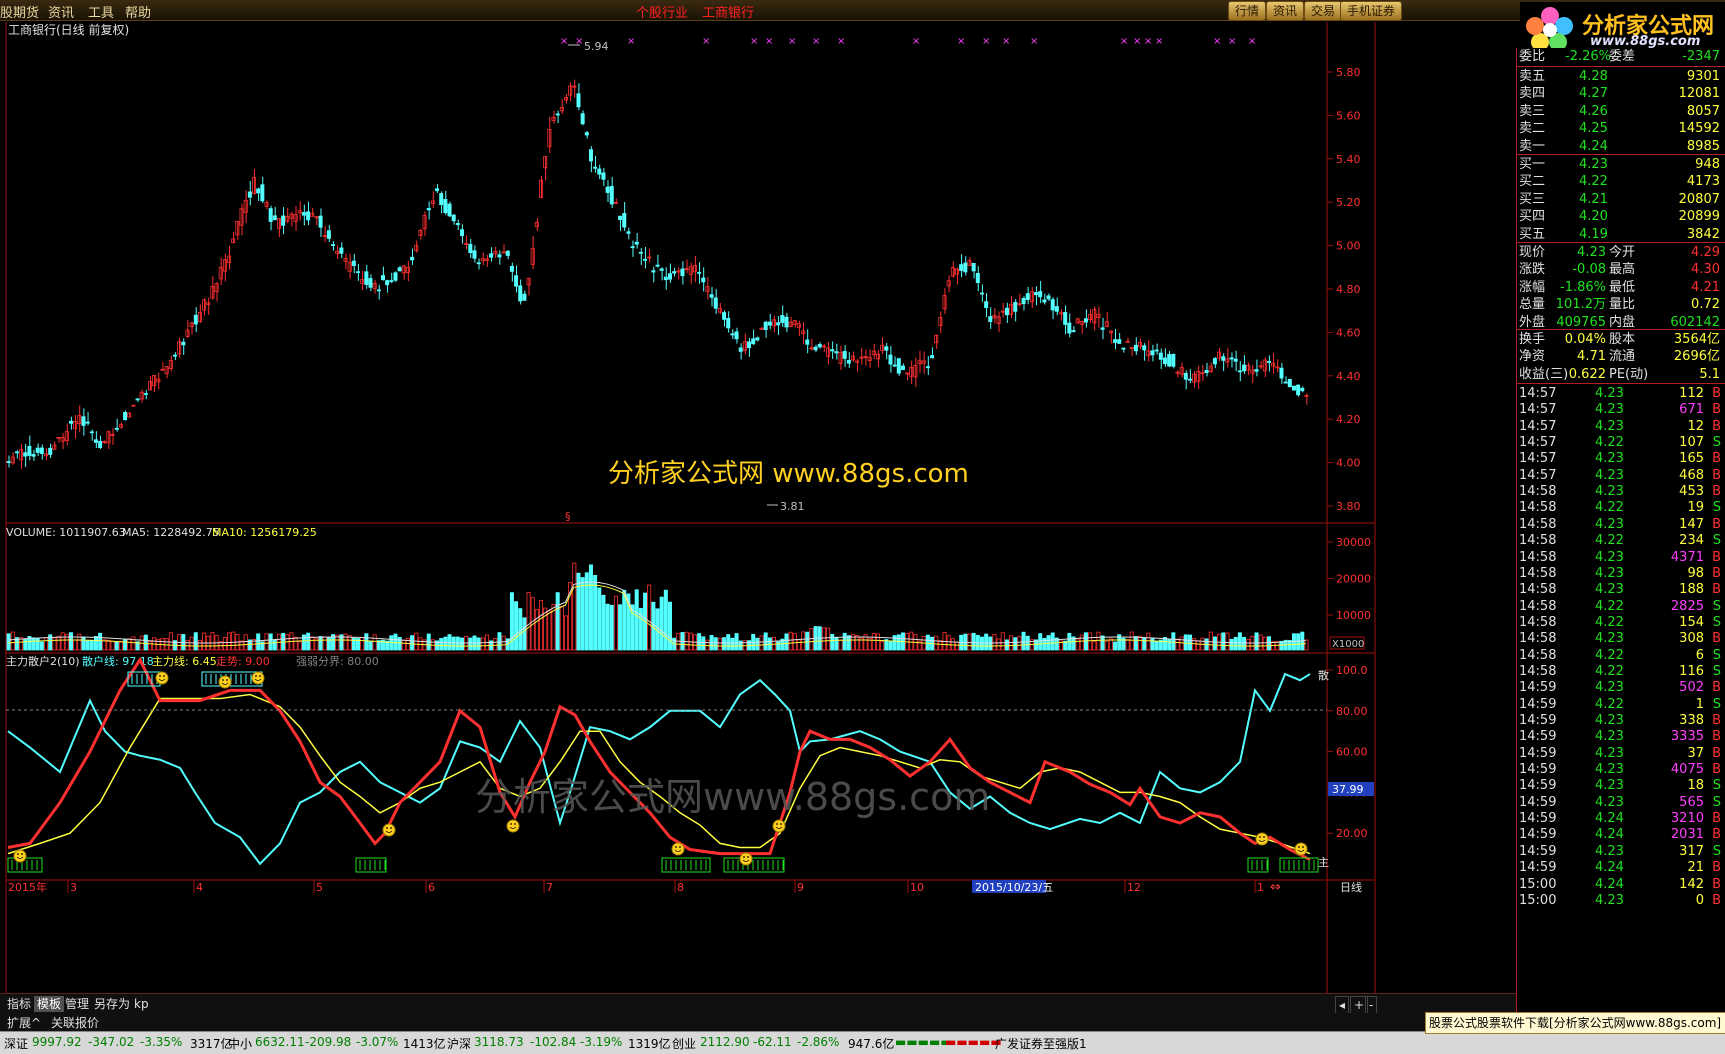 The image size is (1725, 1054). What do you see at coordinates (49, 1004) in the screenshot?
I see `tab-template: 模板` at bounding box center [49, 1004].